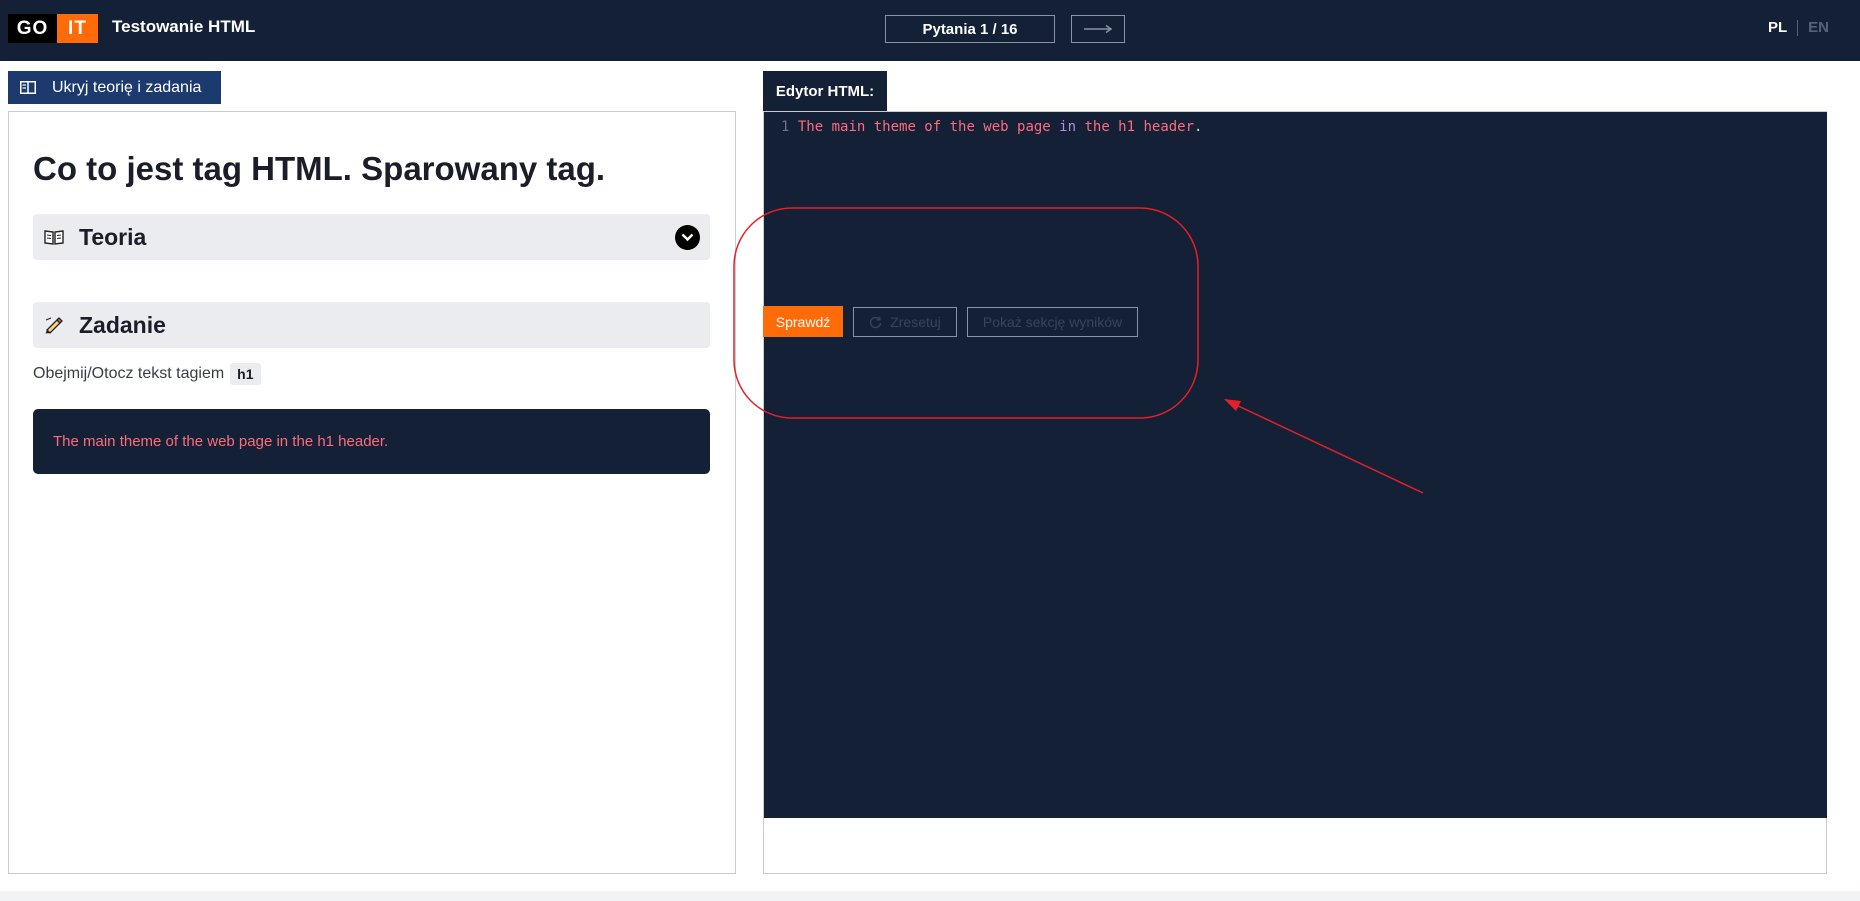  I want to click on book-icon, so click(54, 237).